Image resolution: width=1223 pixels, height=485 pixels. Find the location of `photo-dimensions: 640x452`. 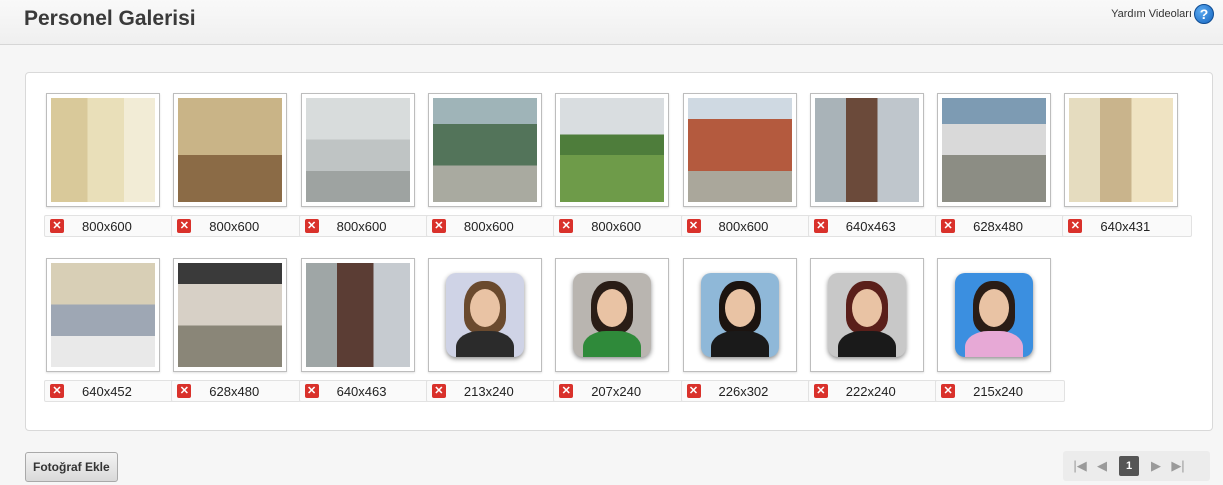

photo-dimensions: 640x452 is located at coordinates (107, 391).